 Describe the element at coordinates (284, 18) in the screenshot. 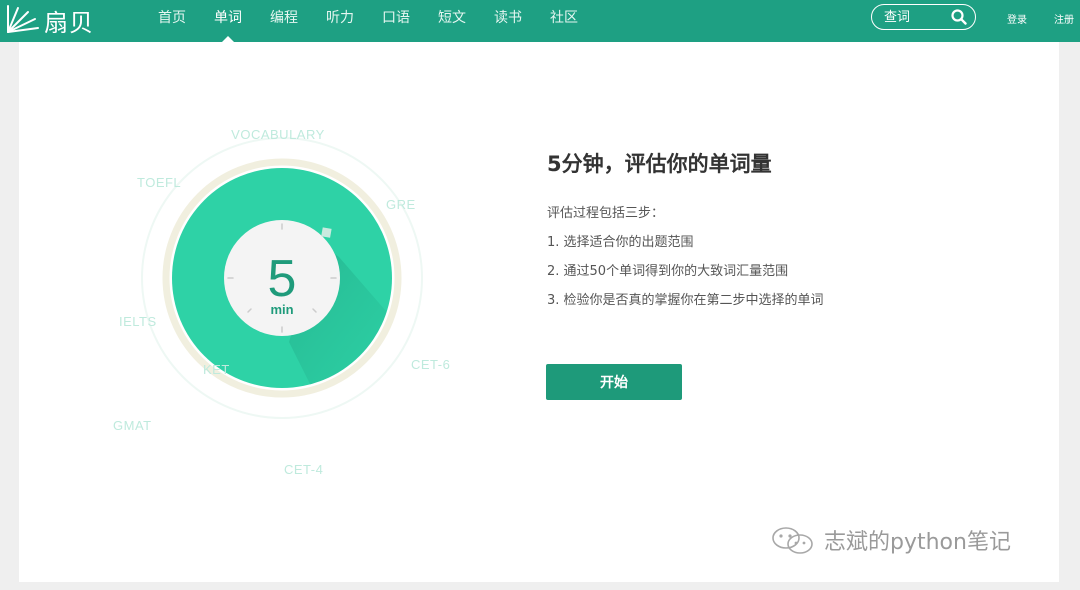

I see `nav-item-programming: 编程` at that location.